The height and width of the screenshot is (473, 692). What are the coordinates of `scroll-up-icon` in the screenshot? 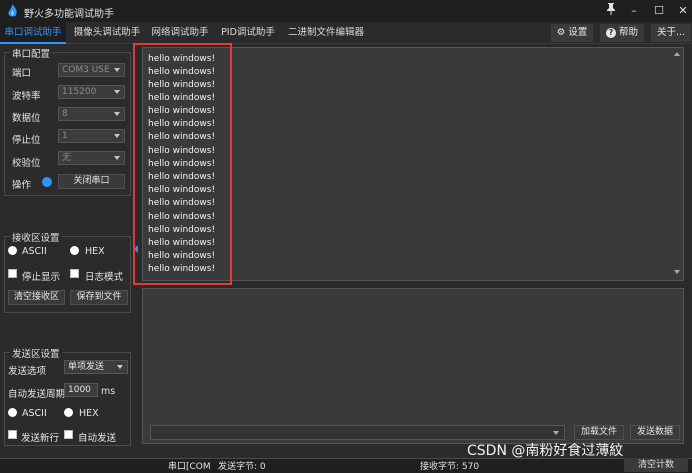 It's located at (677, 54).